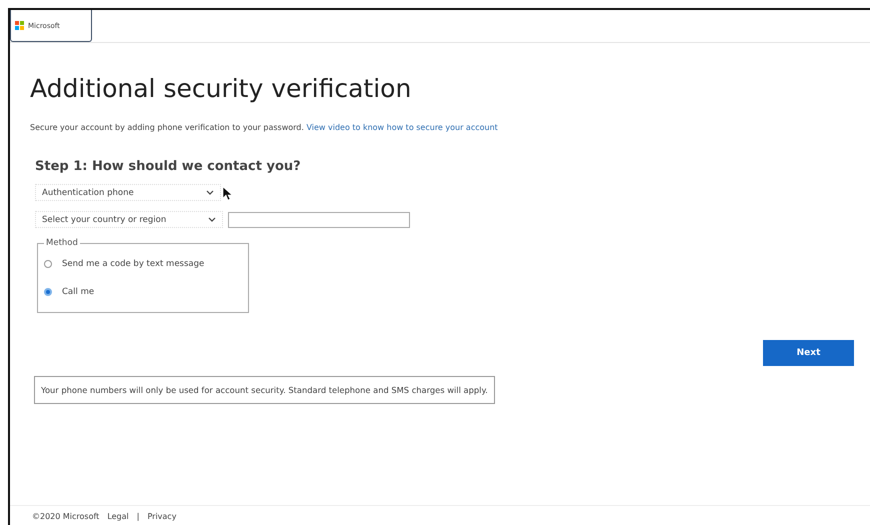 The width and height of the screenshot is (870, 525). What do you see at coordinates (402, 127) in the screenshot?
I see `video-link: View video to know how to secure your account` at bounding box center [402, 127].